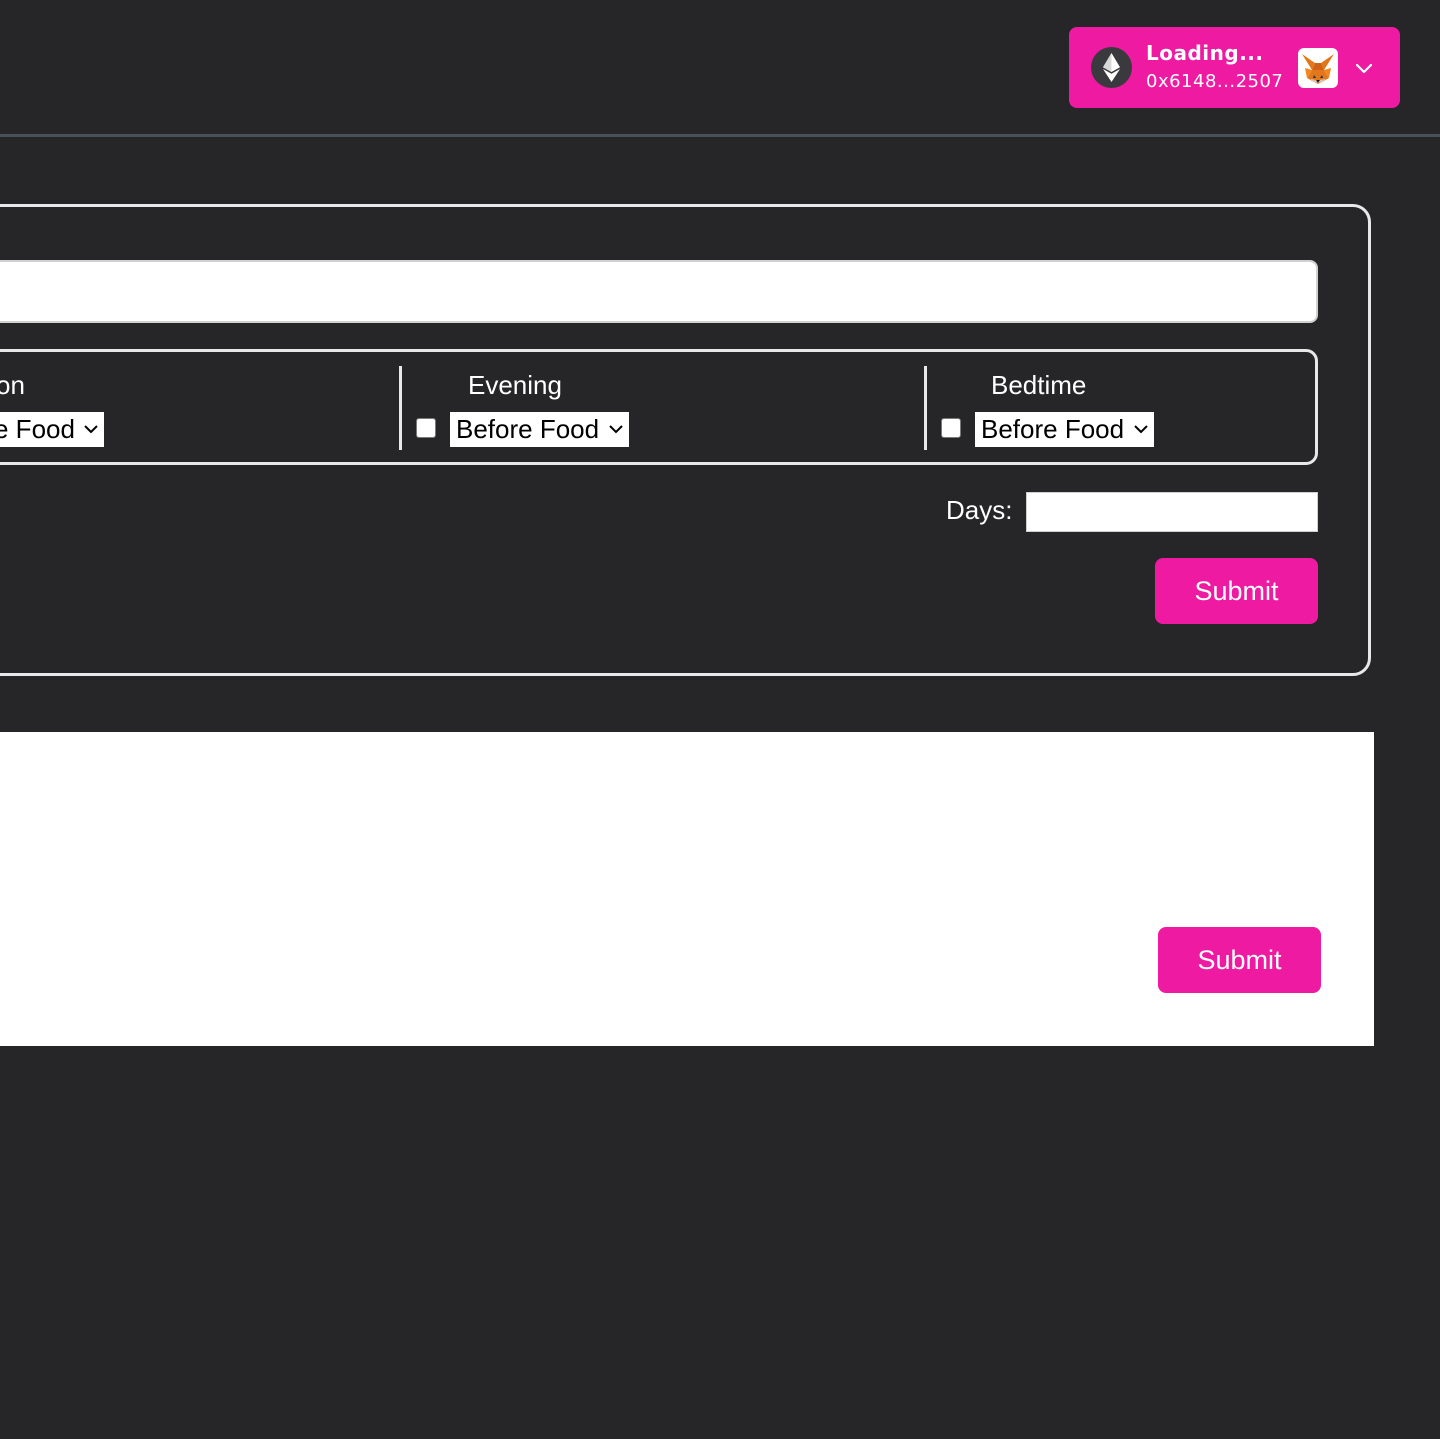 The image size is (1440, 1439). I want to click on top-bar: Loading... 0x6148...2507, so click(720, 68).